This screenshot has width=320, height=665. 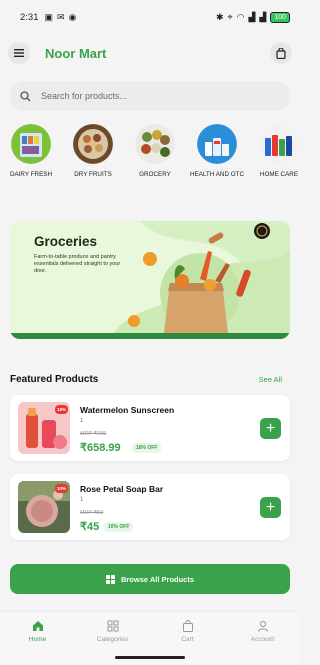 I want to click on product-mrp: MRP ₹799, so click(x=93, y=434).